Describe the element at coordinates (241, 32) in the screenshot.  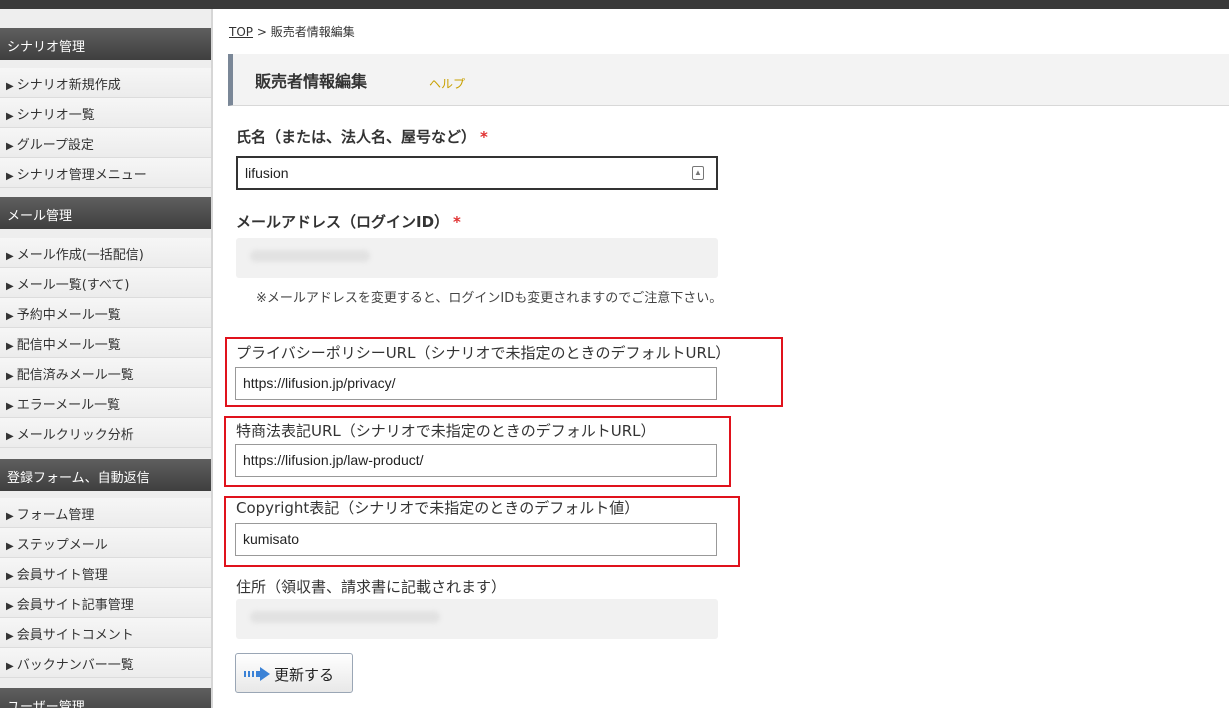
I see `breadcrumb-top-link: TOP` at that location.